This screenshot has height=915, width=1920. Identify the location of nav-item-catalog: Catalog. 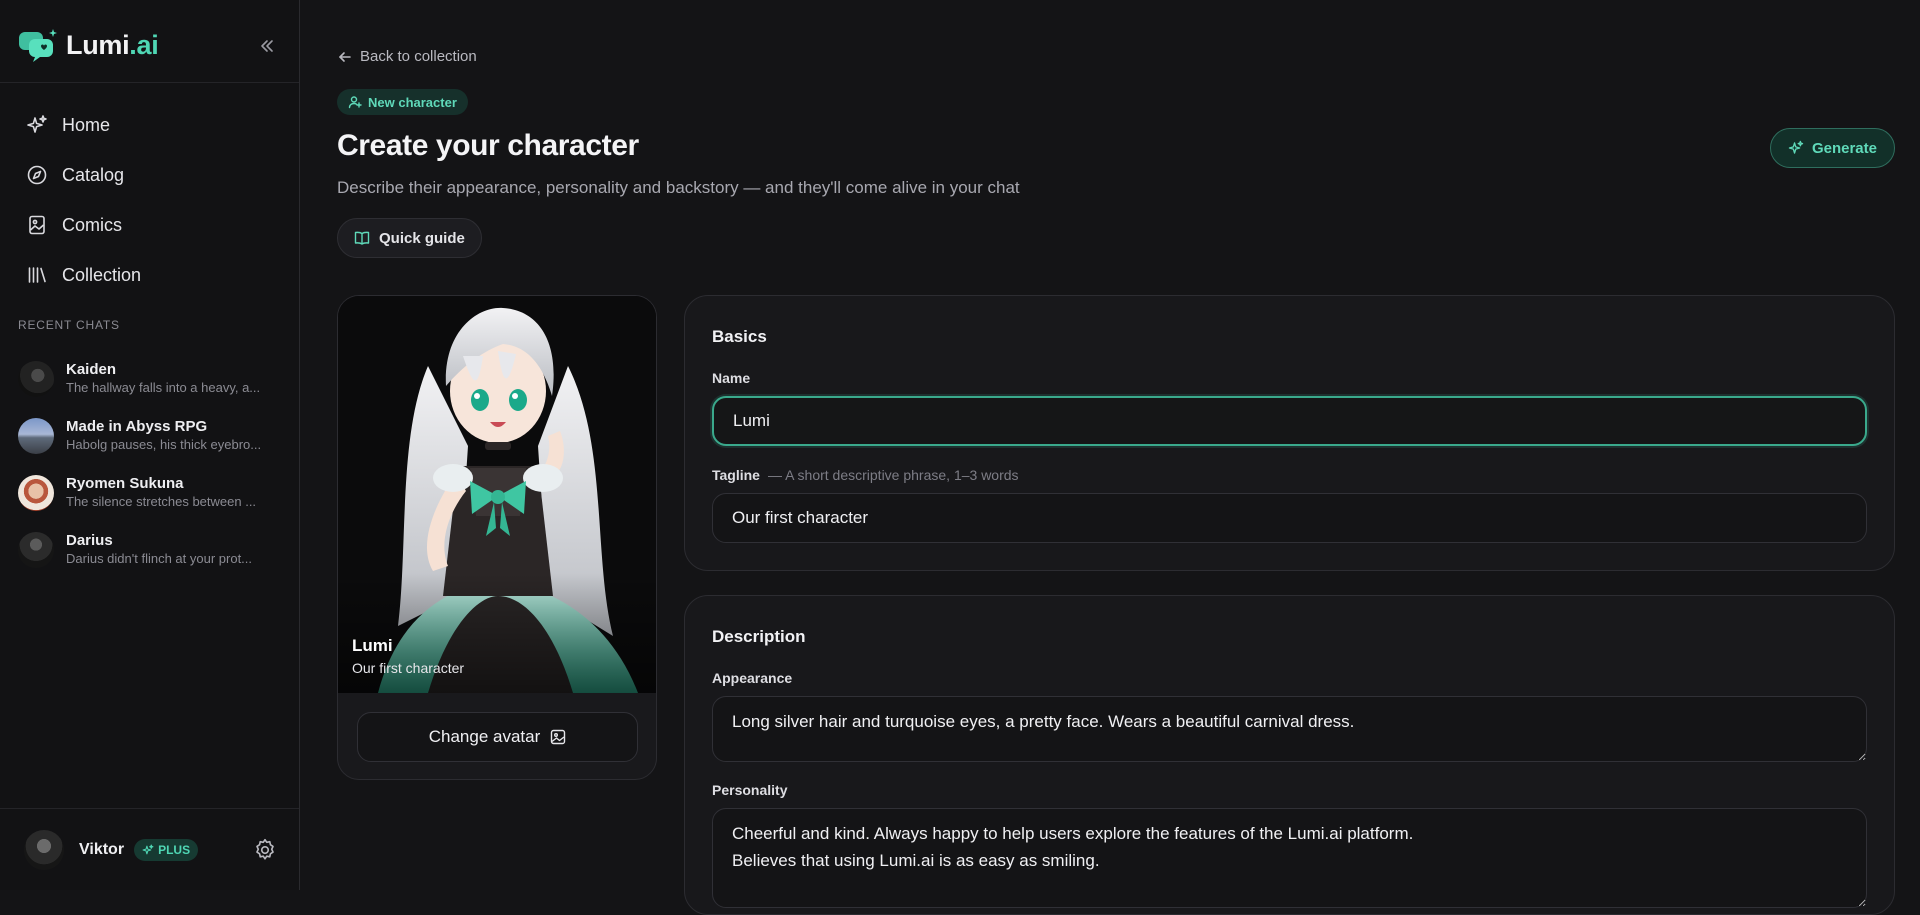
(149, 175).